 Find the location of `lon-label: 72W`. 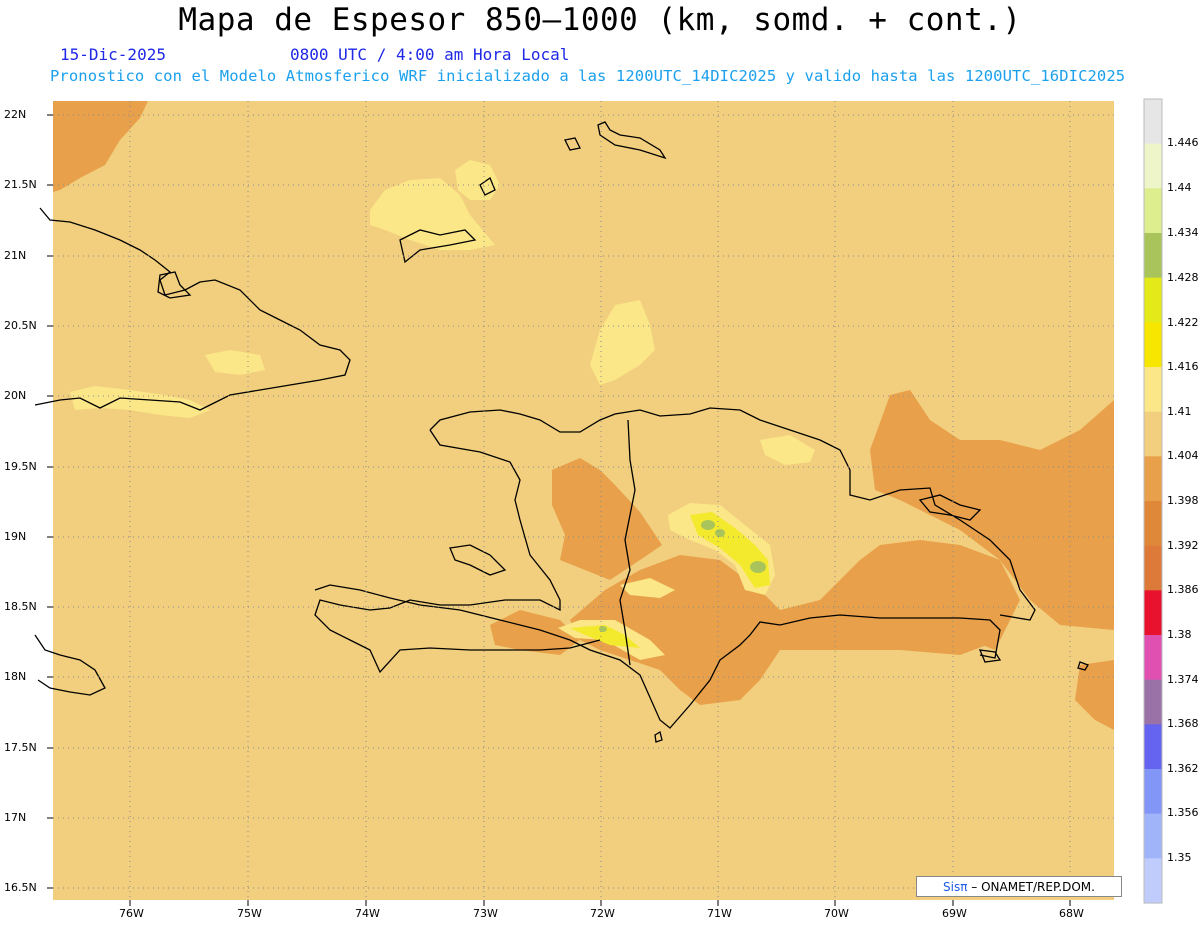

lon-label: 72W is located at coordinates (602, 913).